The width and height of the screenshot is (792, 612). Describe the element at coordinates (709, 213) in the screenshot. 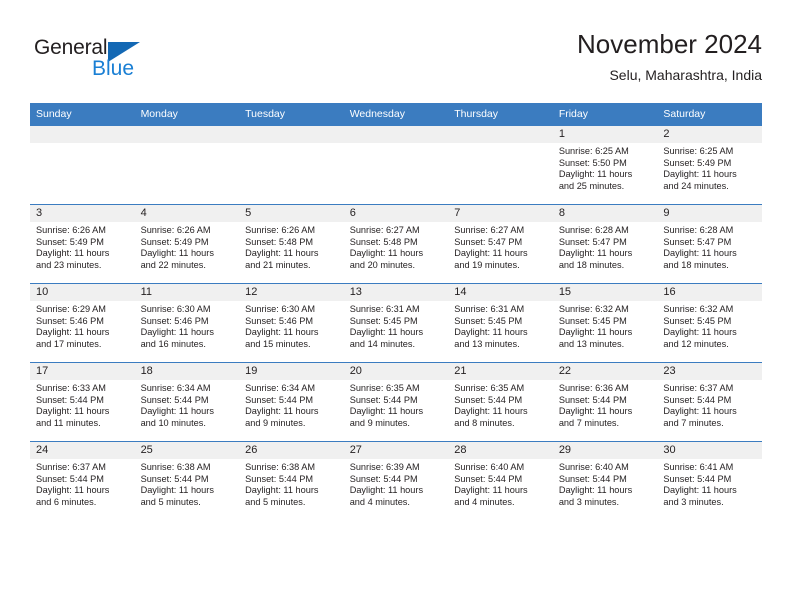

I see `day-number: 9` at that location.